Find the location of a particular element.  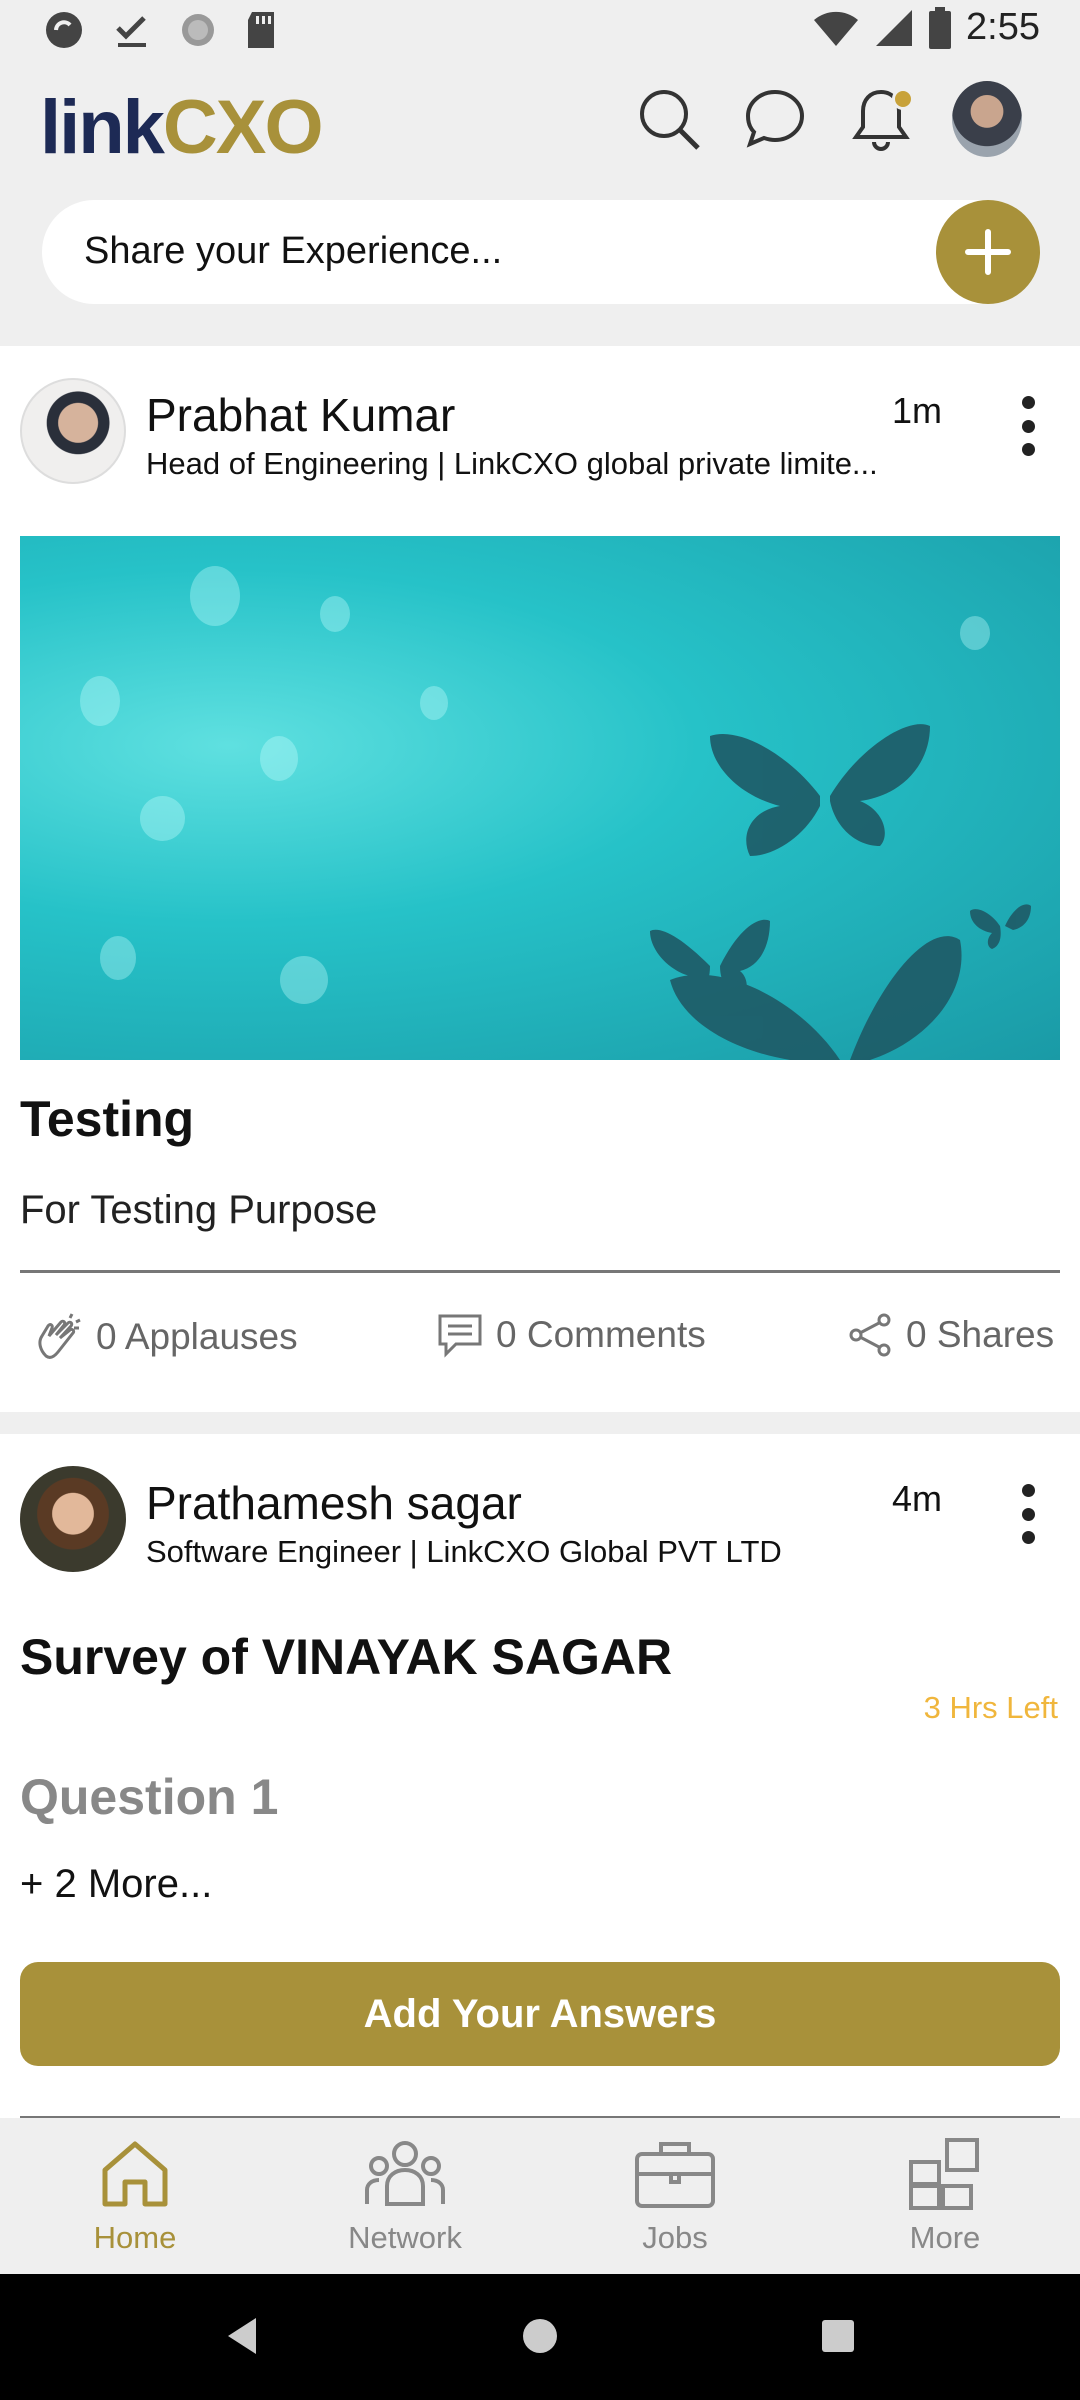

search-icon is located at coordinates (669, 119).